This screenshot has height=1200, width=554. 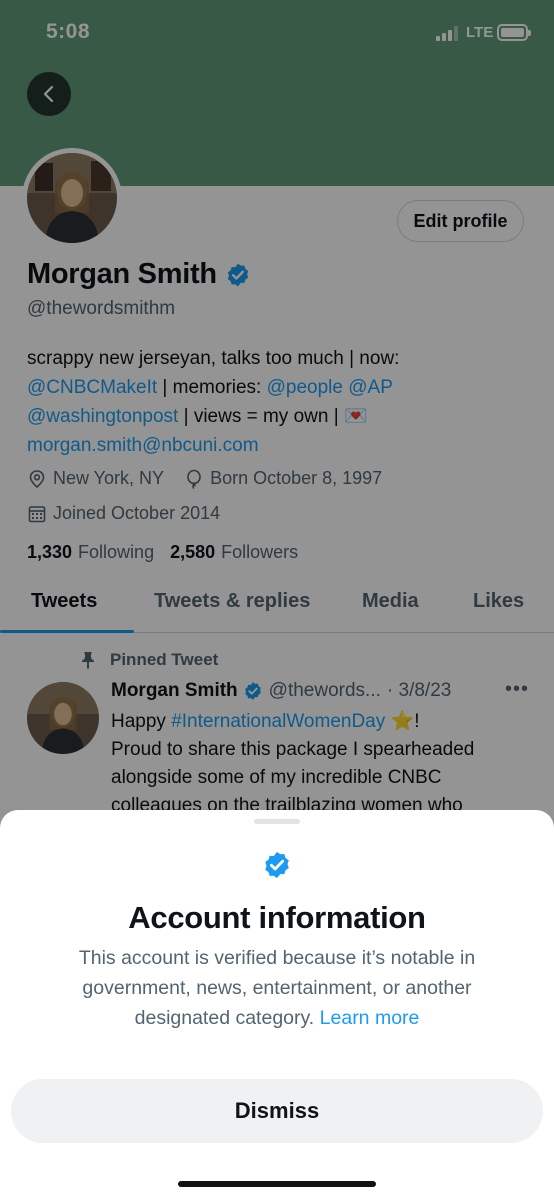 What do you see at coordinates (277, 1184) in the screenshot?
I see `home-indicator` at bounding box center [277, 1184].